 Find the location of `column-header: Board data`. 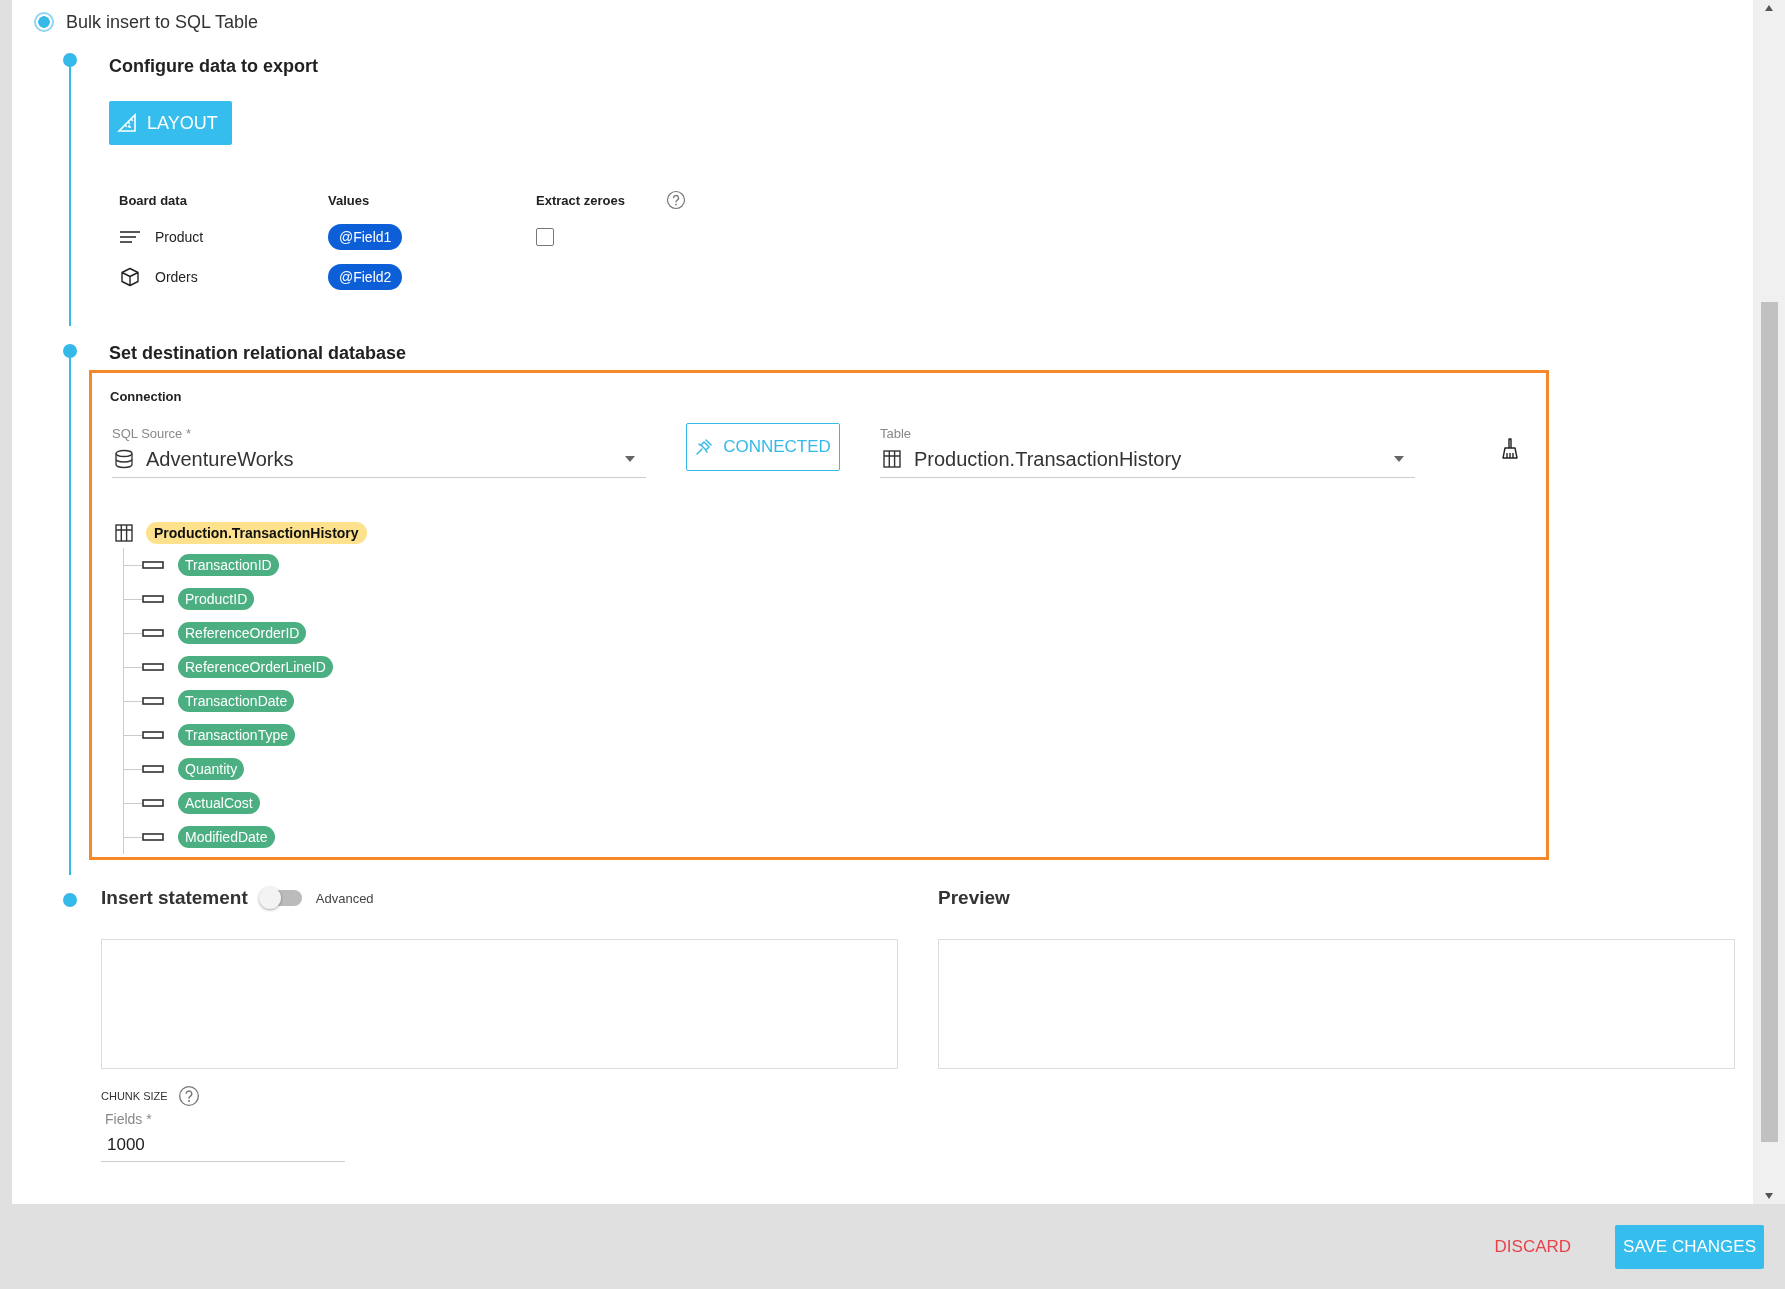

column-header: Board data is located at coordinates (153, 200).